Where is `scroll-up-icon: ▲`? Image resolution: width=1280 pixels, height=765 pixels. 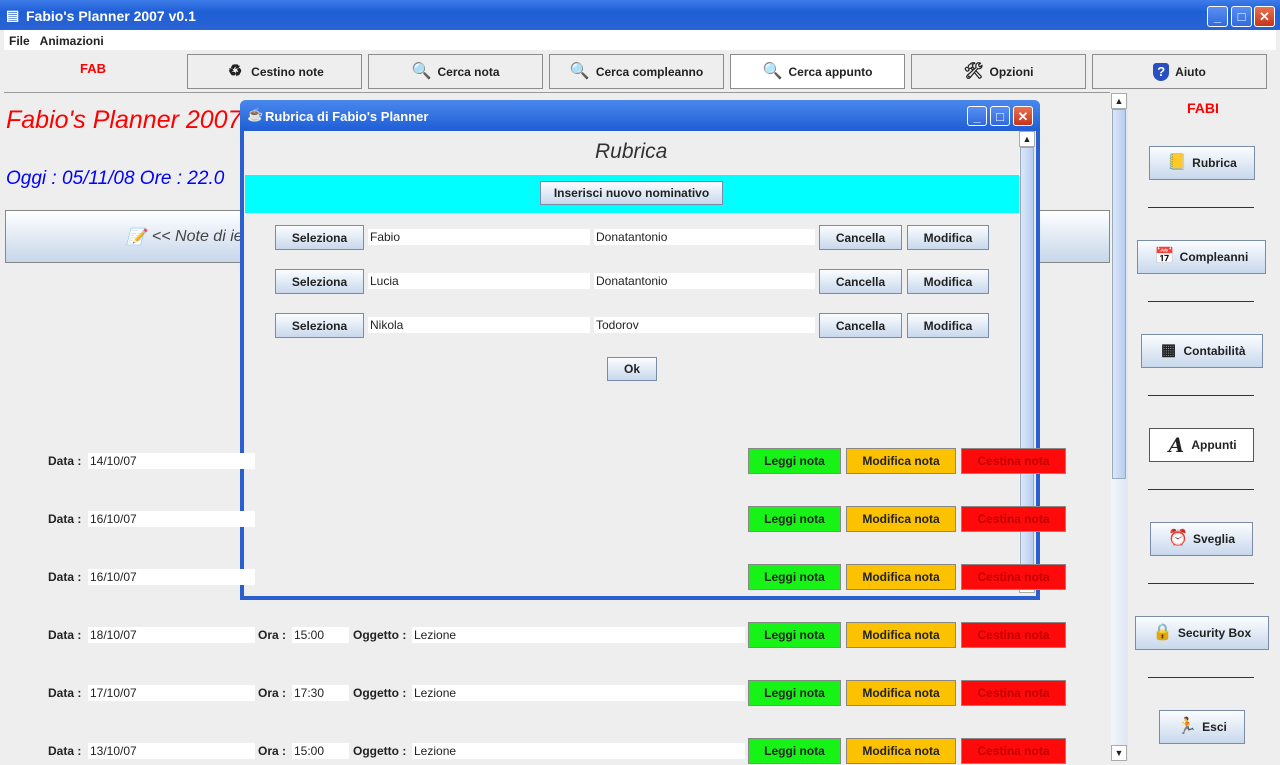
scroll-up-icon: ▲ is located at coordinates (1119, 101).